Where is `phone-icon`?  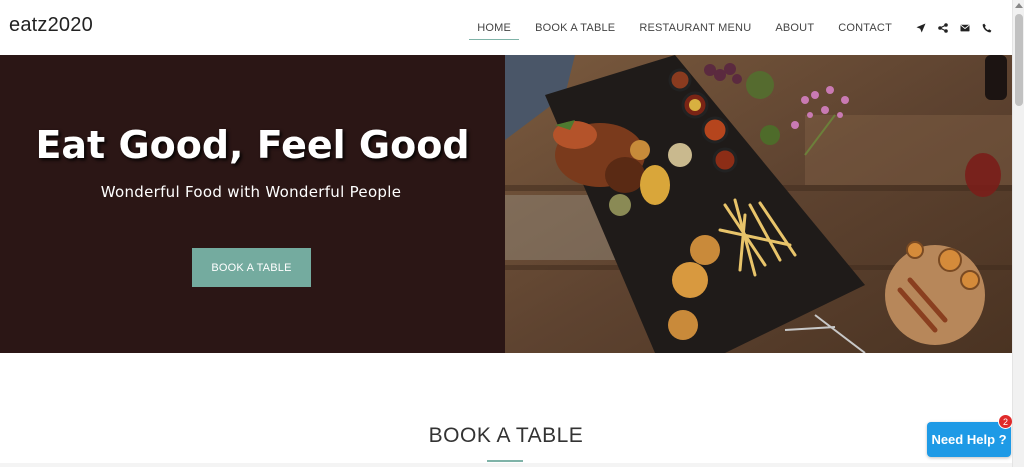
phone-icon is located at coordinates (987, 27).